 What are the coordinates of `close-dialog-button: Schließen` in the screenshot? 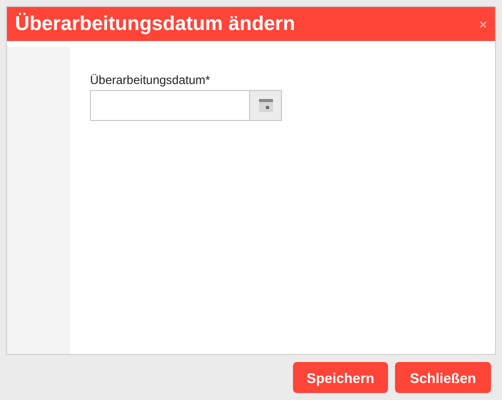 It's located at (443, 377).